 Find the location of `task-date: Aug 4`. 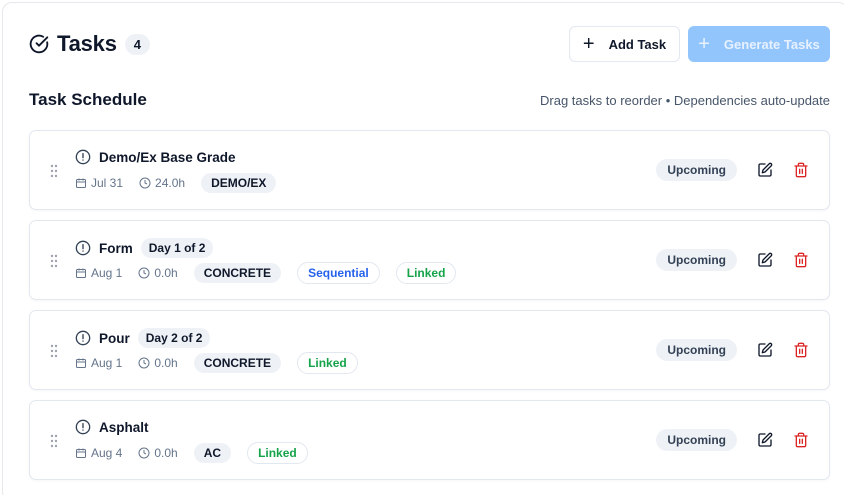

task-date: Aug 4 is located at coordinates (98, 453).